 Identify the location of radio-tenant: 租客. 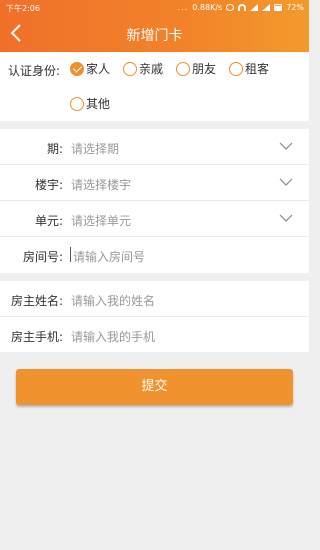
(249, 68).